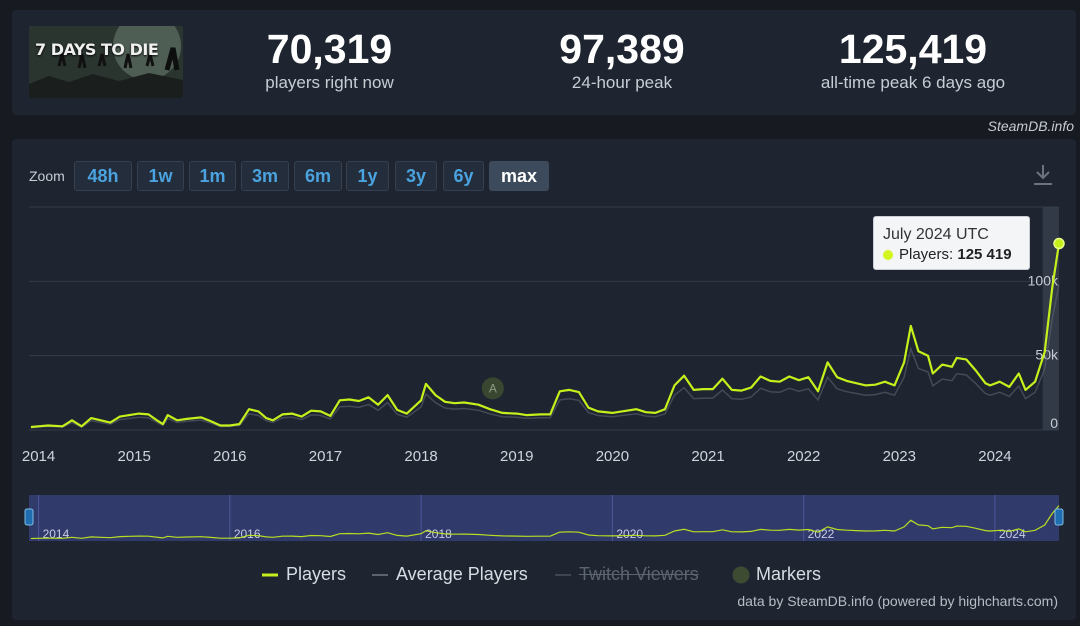  I want to click on stat-value: 70,319, so click(329, 49).